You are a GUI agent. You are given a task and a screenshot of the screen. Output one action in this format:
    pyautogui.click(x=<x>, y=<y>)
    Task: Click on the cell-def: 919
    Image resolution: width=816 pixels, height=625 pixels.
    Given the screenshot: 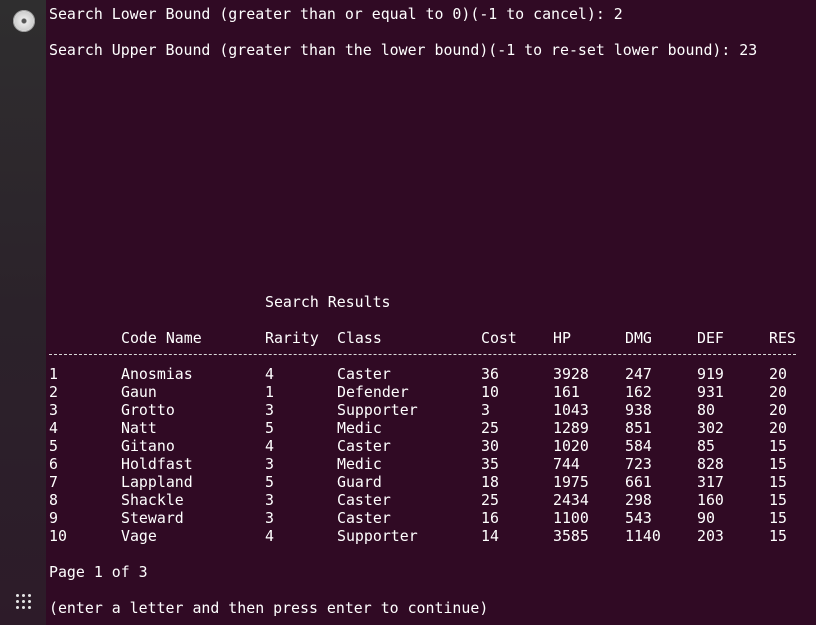 What is the action you would take?
    pyautogui.click(x=710, y=374)
    